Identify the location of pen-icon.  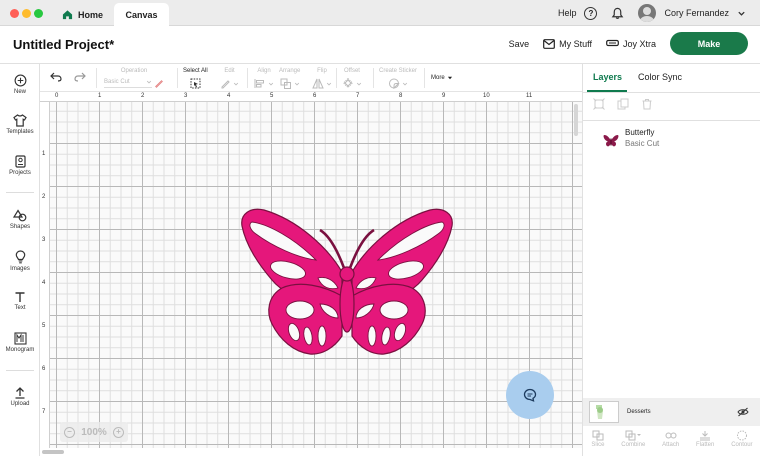
(159, 84).